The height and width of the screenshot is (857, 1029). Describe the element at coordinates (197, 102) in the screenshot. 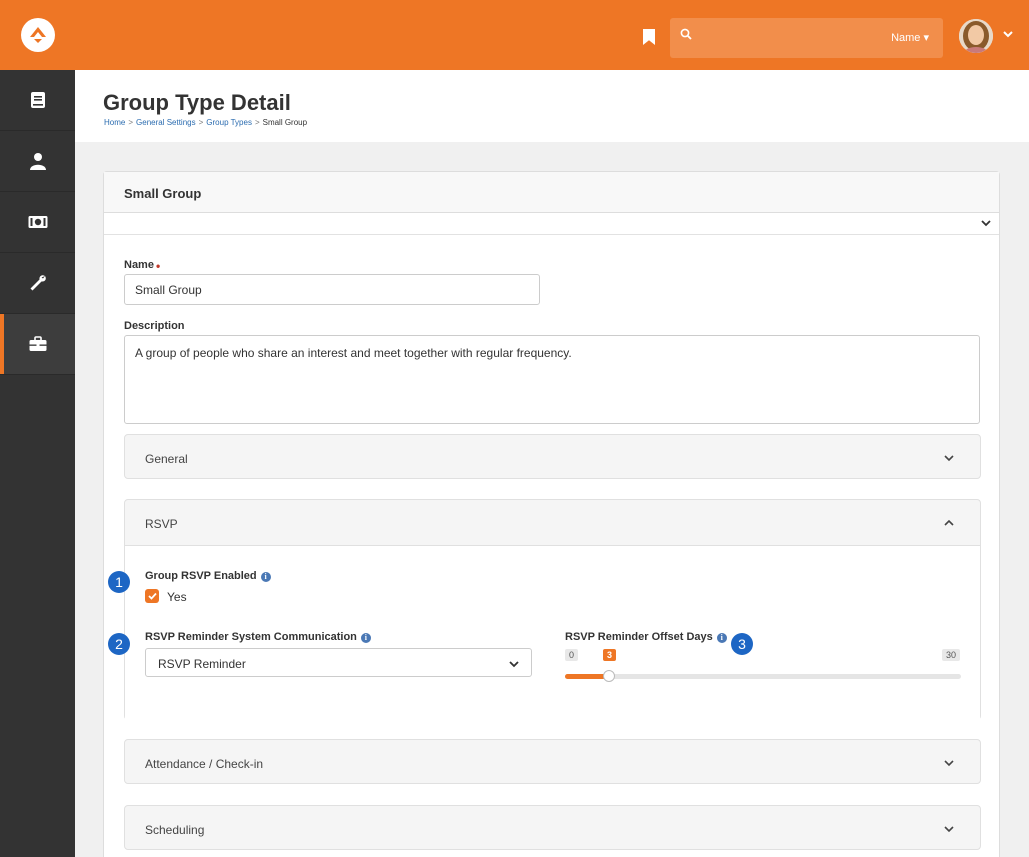

I see `page-title: Group Type Detail` at that location.